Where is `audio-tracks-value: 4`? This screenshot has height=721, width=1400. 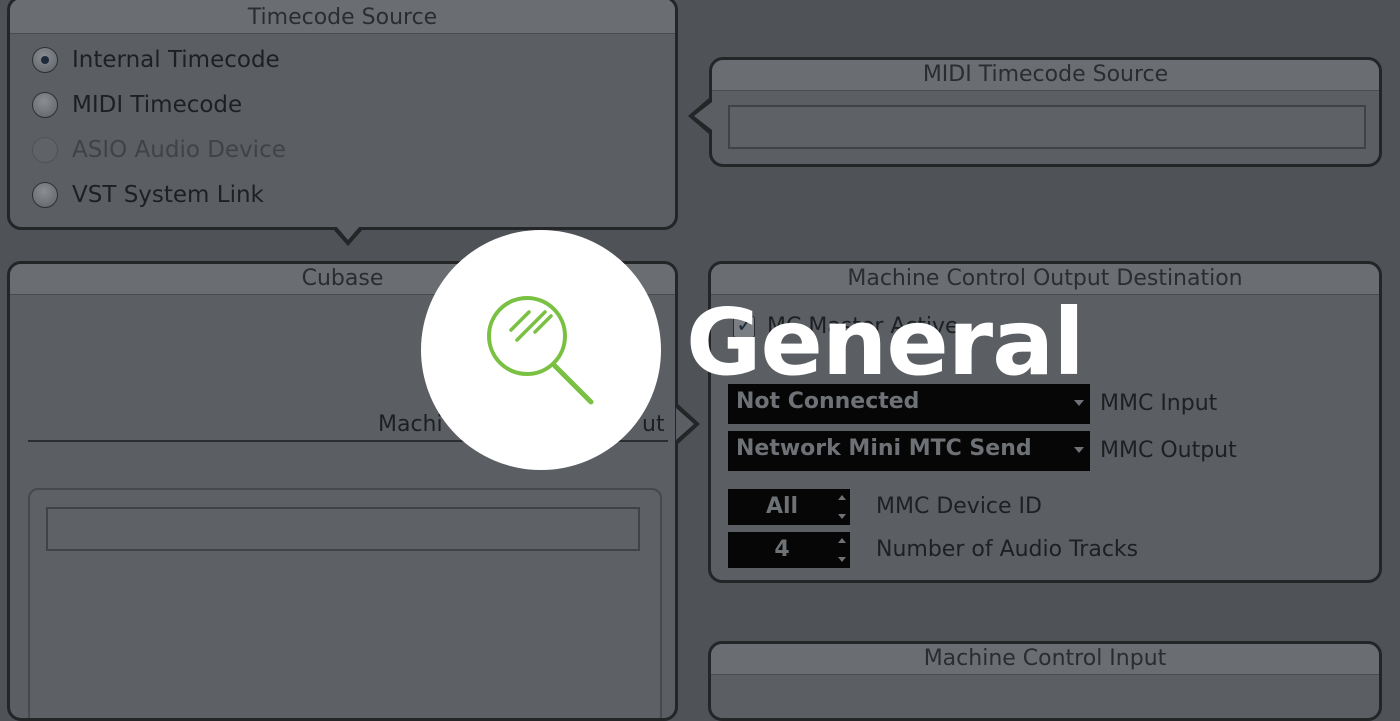
audio-tracks-value: 4 is located at coordinates (782, 549).